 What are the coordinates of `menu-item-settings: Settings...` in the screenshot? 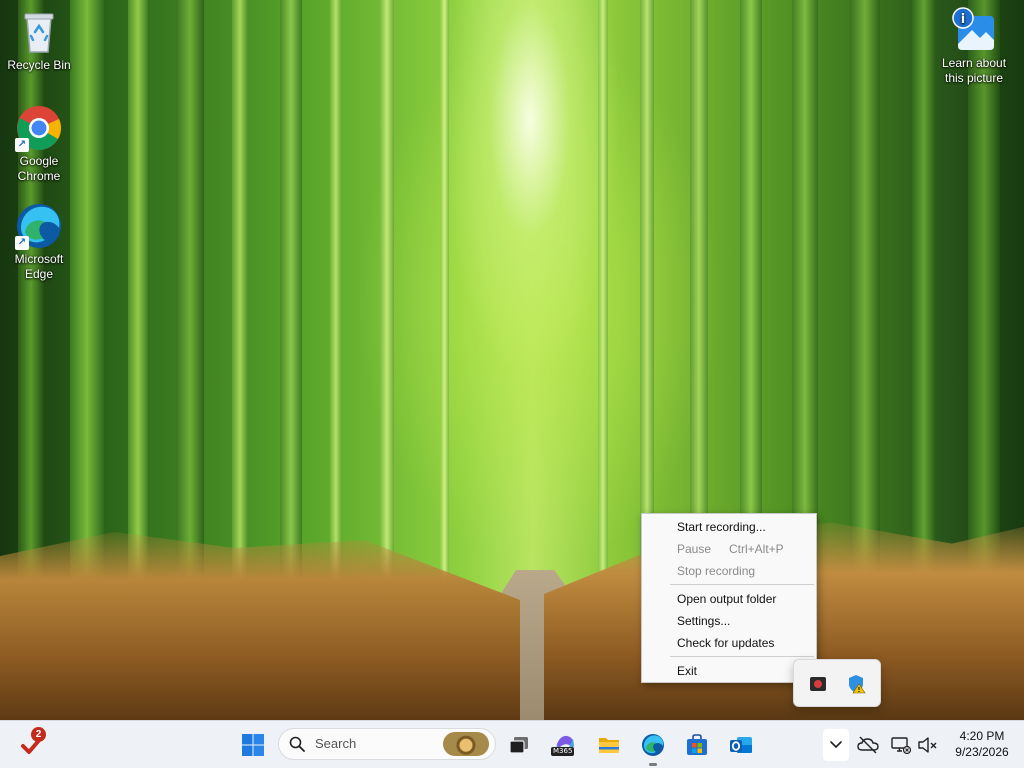 It's located at (729, 621).